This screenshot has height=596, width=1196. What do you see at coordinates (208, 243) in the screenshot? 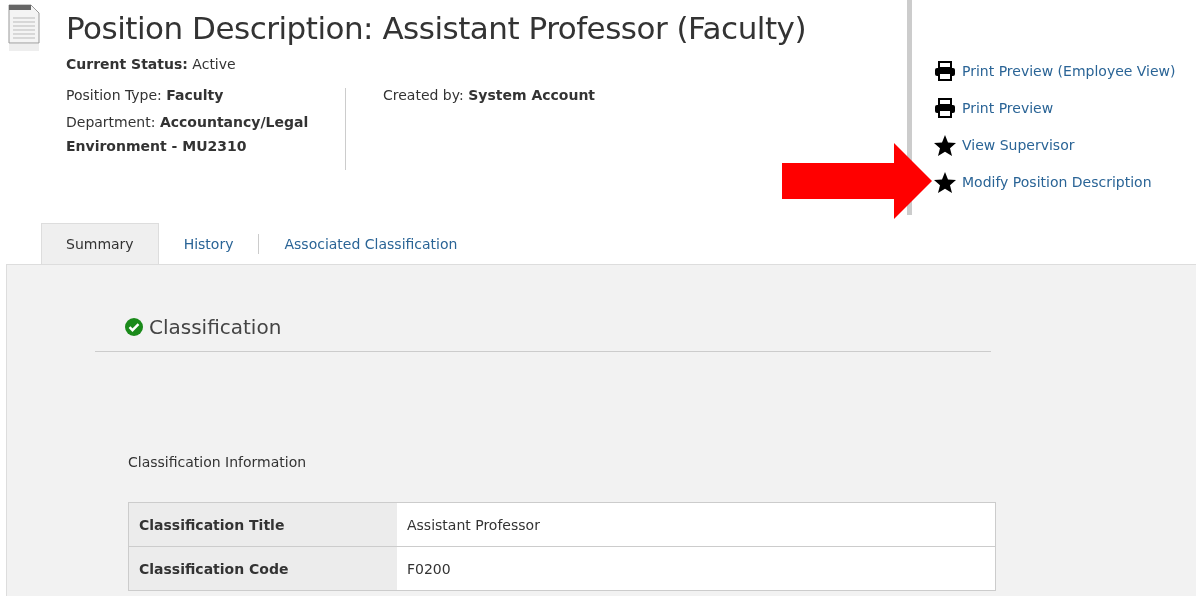
I see `tab: History` at bounding box center [208, 243].